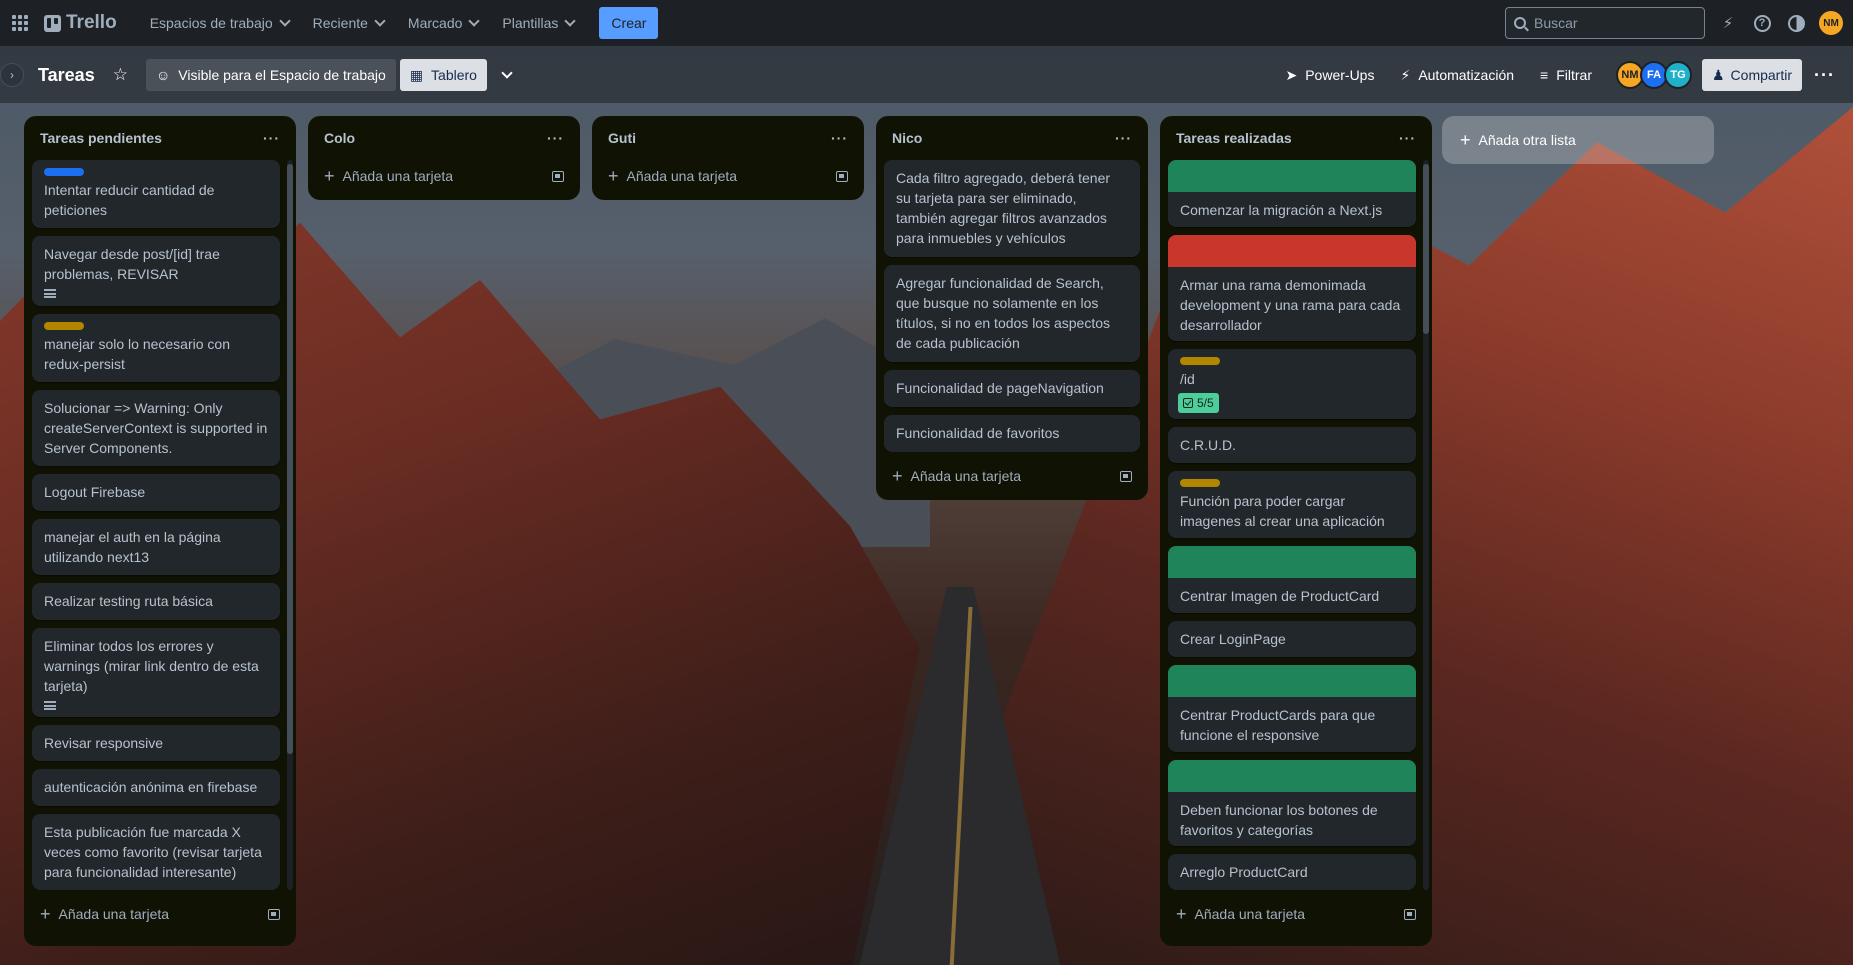 The width and height of the screenshot is (1853, 965). Describe the element at coordinates (156, 787) in the screenshot. I see `card: autenticación anónima en firebase` at that location.